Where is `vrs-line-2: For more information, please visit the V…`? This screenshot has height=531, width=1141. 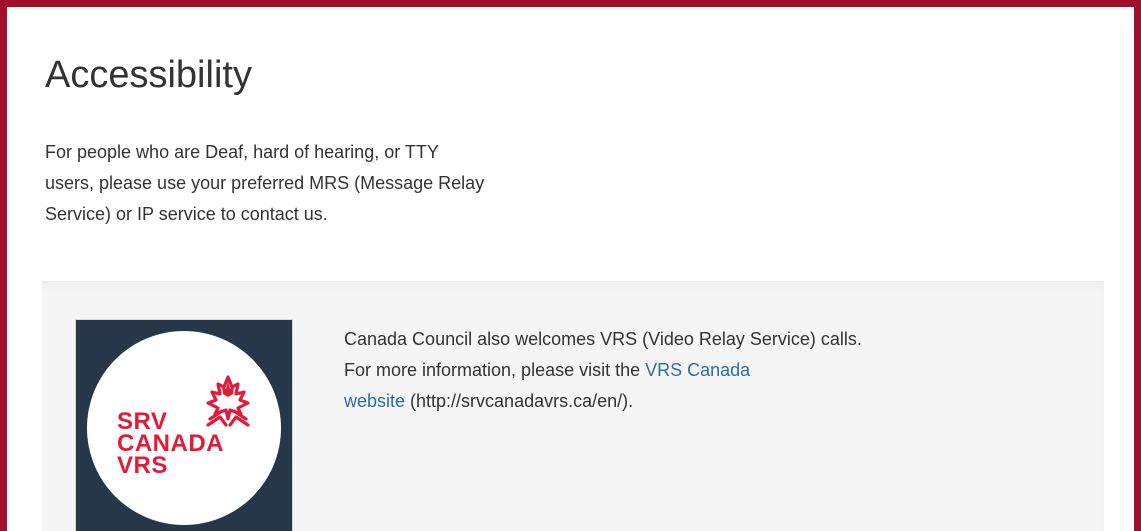
vrs-line-2: For more information, please visit the V… is located at coordinates (714, 370).